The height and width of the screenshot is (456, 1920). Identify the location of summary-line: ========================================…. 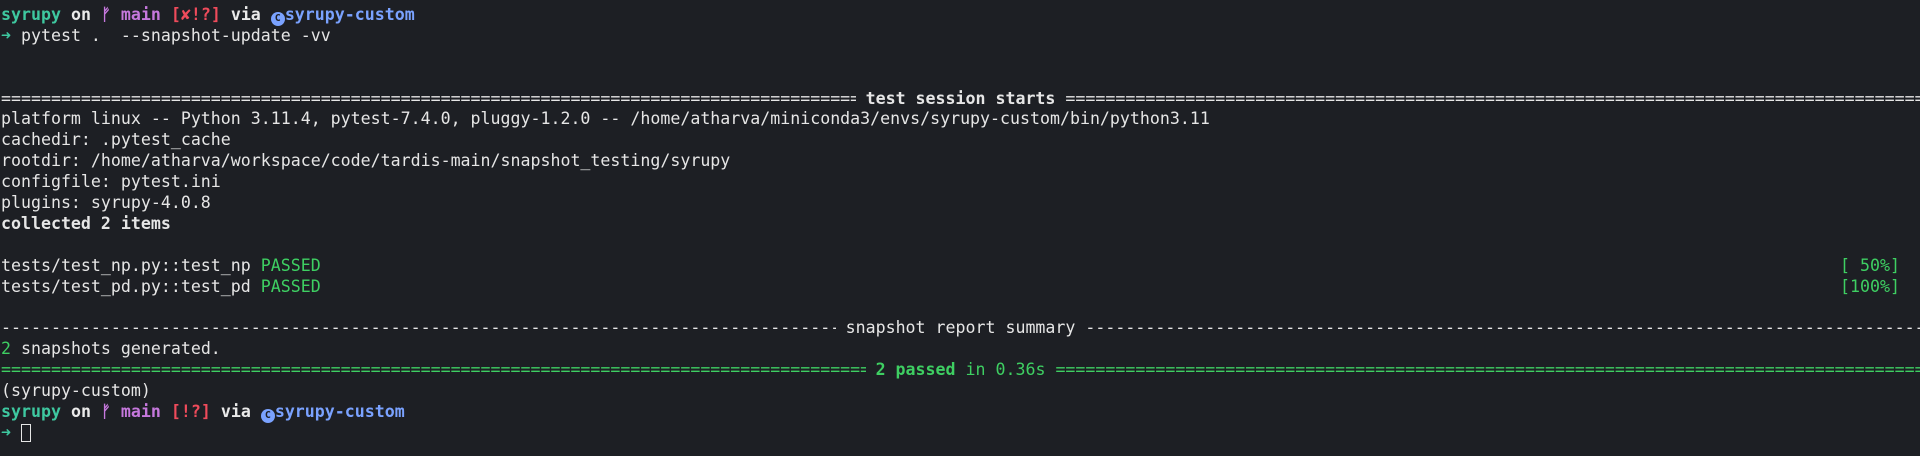
(960, 370).